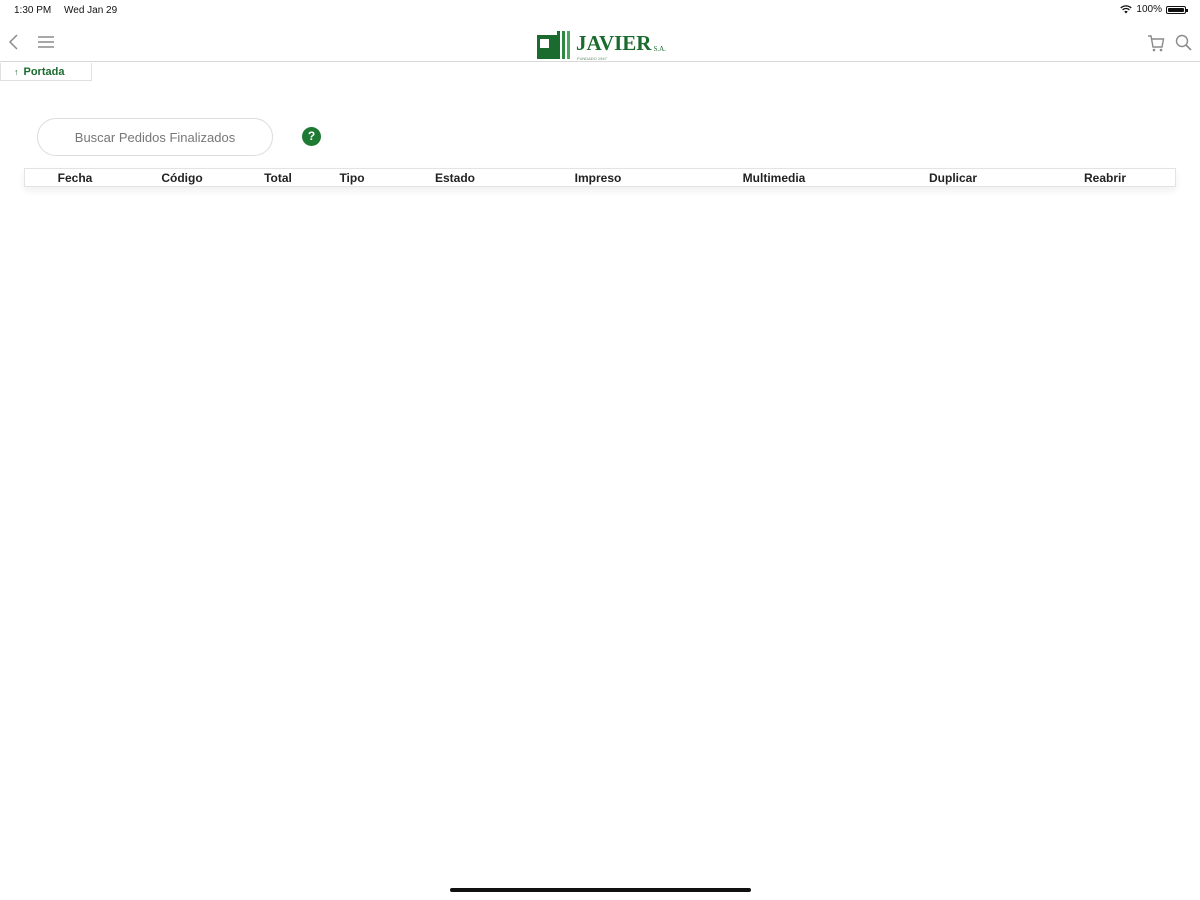  I want to click on back-icon, so click(14, 42).